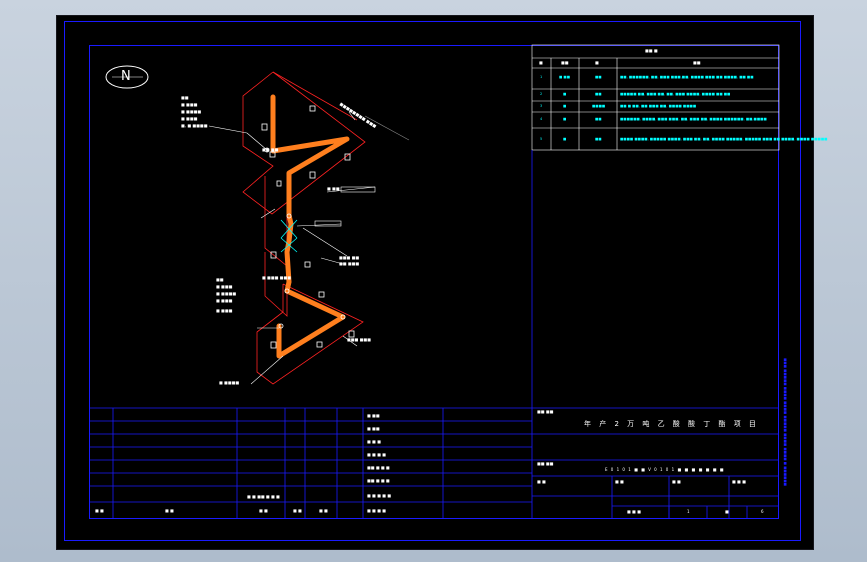 Image resolution: width=867 pixels, height=562 pixels. Describe the element at coordinates (349, 257) in the screenshot. I see `label-right-2: ■■■ ■■` at that location.